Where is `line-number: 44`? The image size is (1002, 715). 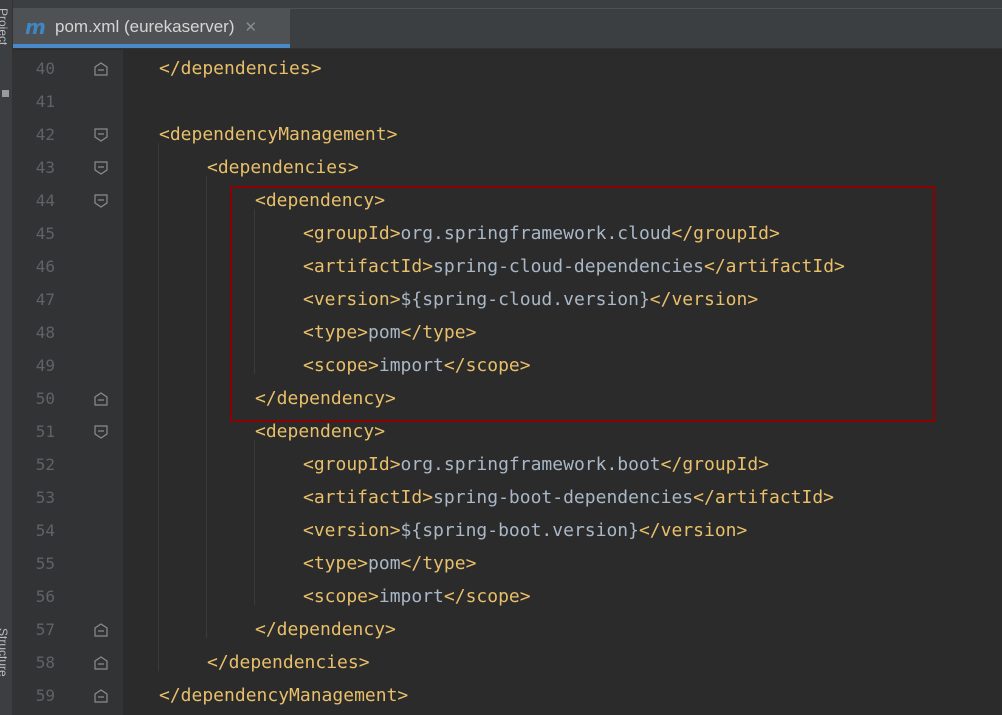
line-number: 44 is located at coordinates (45, 200).